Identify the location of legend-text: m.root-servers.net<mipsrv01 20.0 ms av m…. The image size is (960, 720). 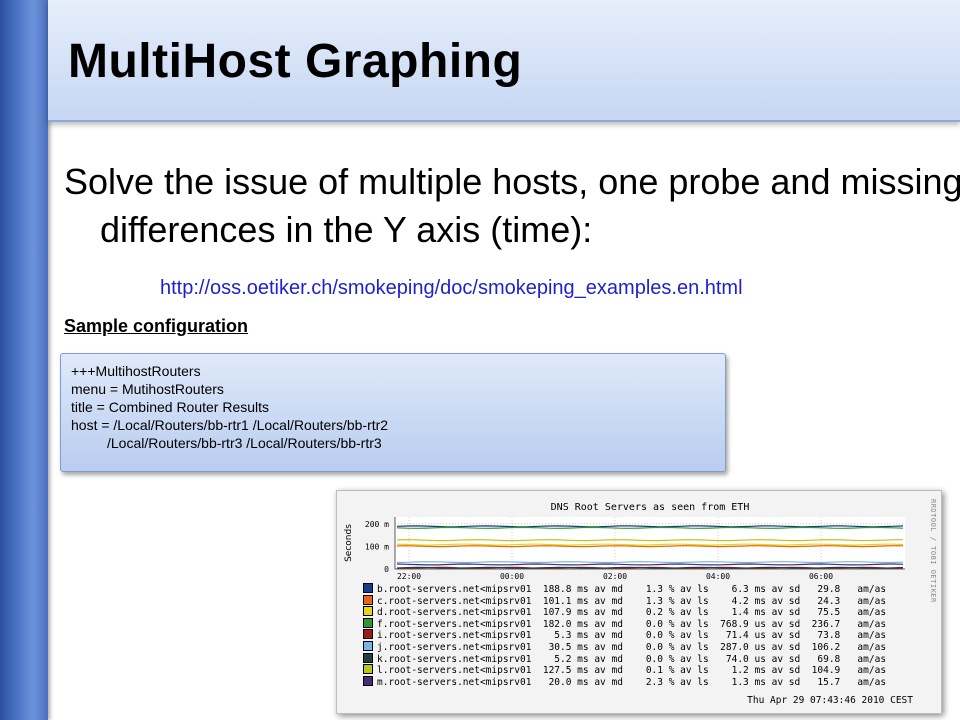
(632, 682).